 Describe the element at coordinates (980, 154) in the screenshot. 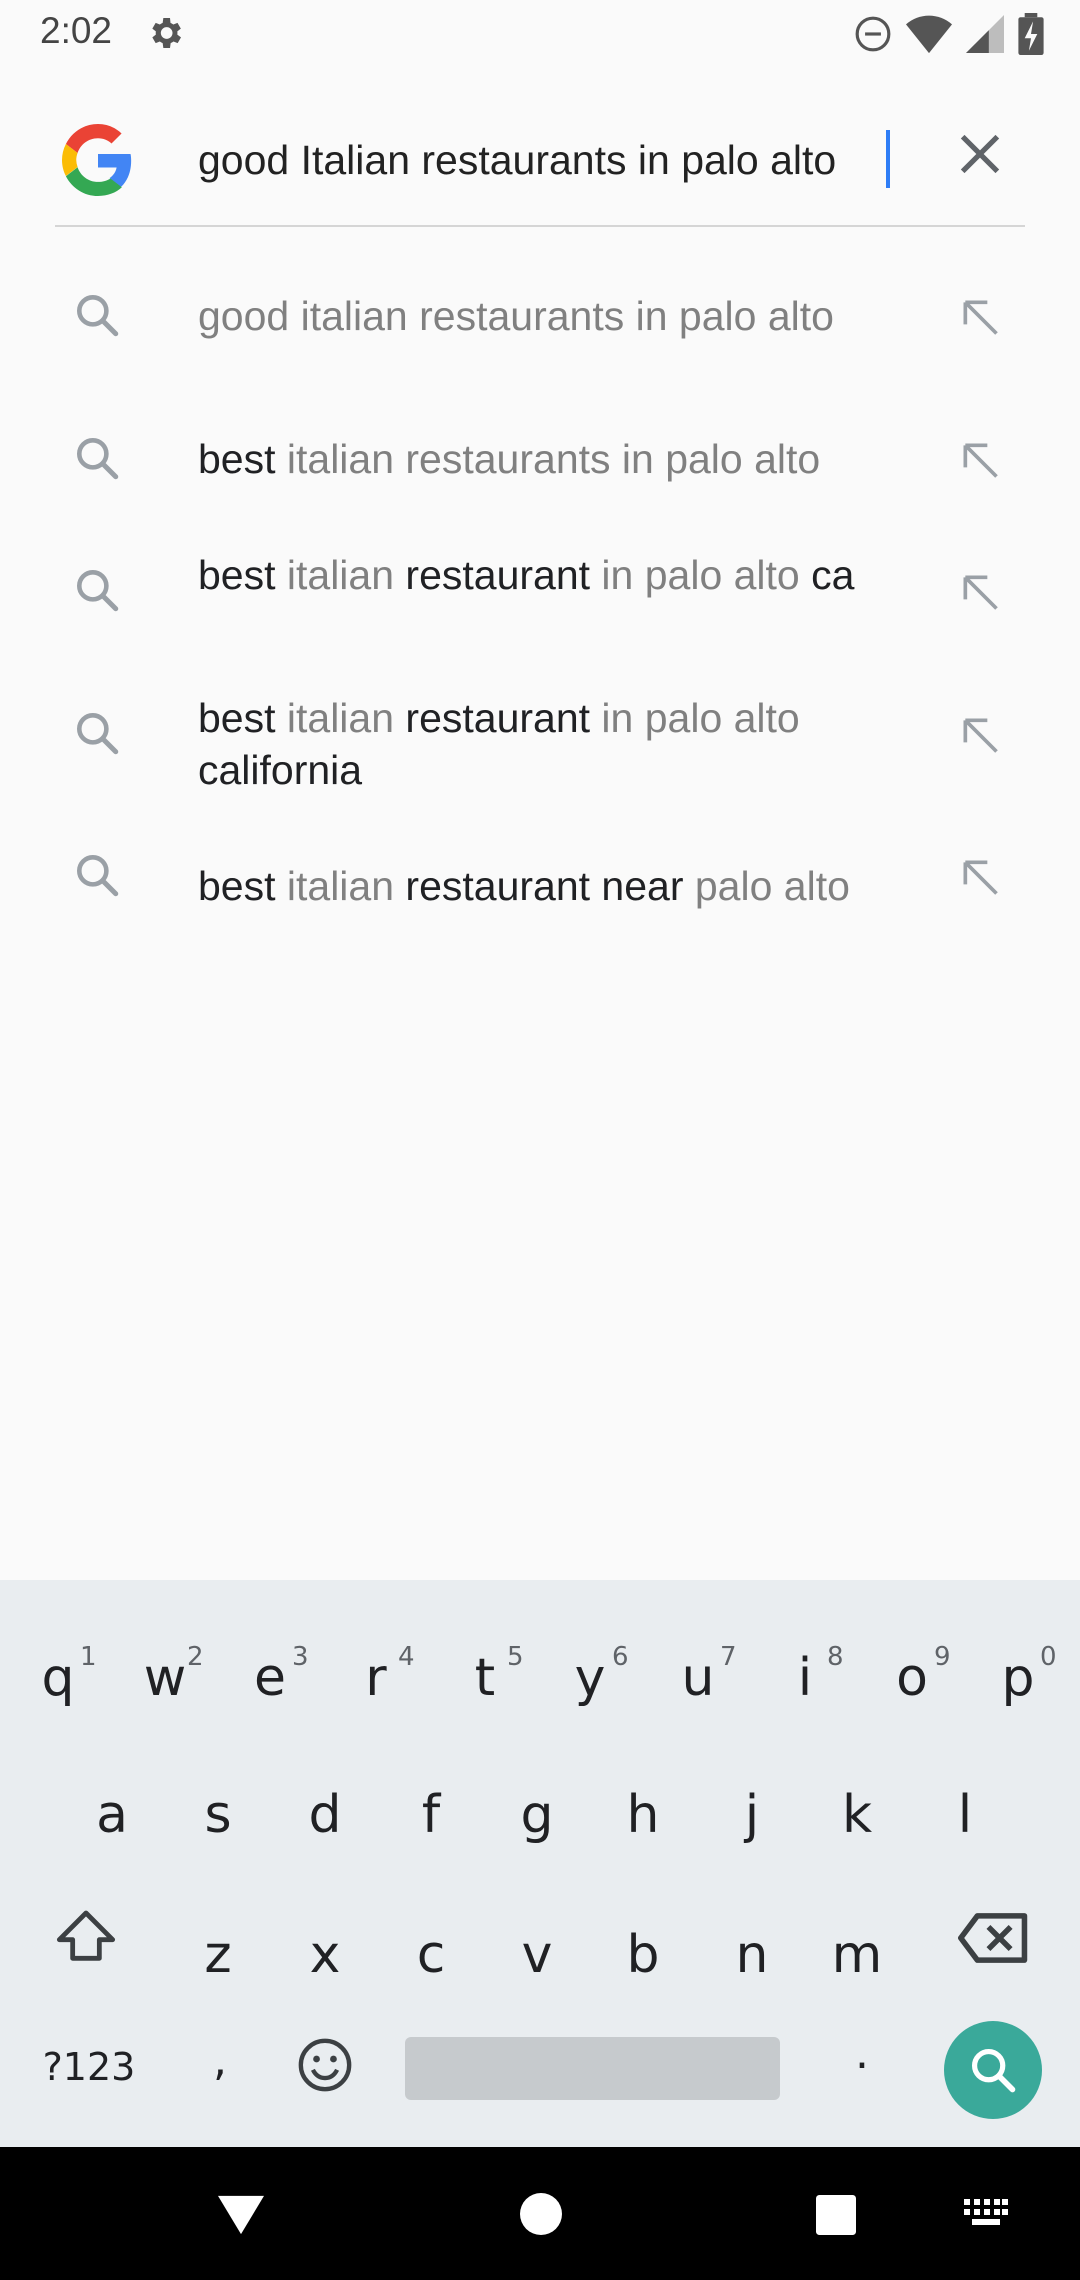

I see `close-icon` at that location.